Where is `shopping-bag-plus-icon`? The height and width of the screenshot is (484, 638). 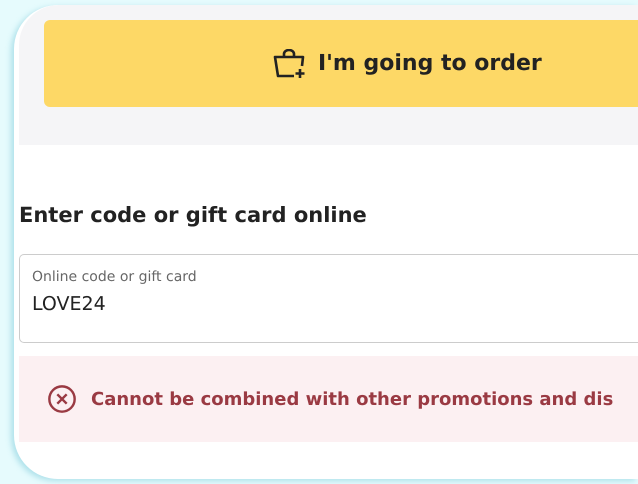 shopping-bag-plus-icon is located at coordinates (289, 63).